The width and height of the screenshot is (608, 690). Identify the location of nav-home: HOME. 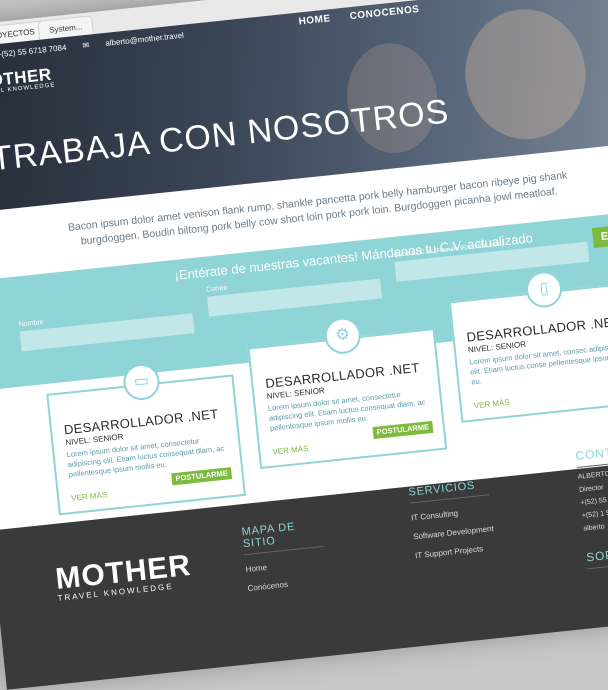
(314, 20).